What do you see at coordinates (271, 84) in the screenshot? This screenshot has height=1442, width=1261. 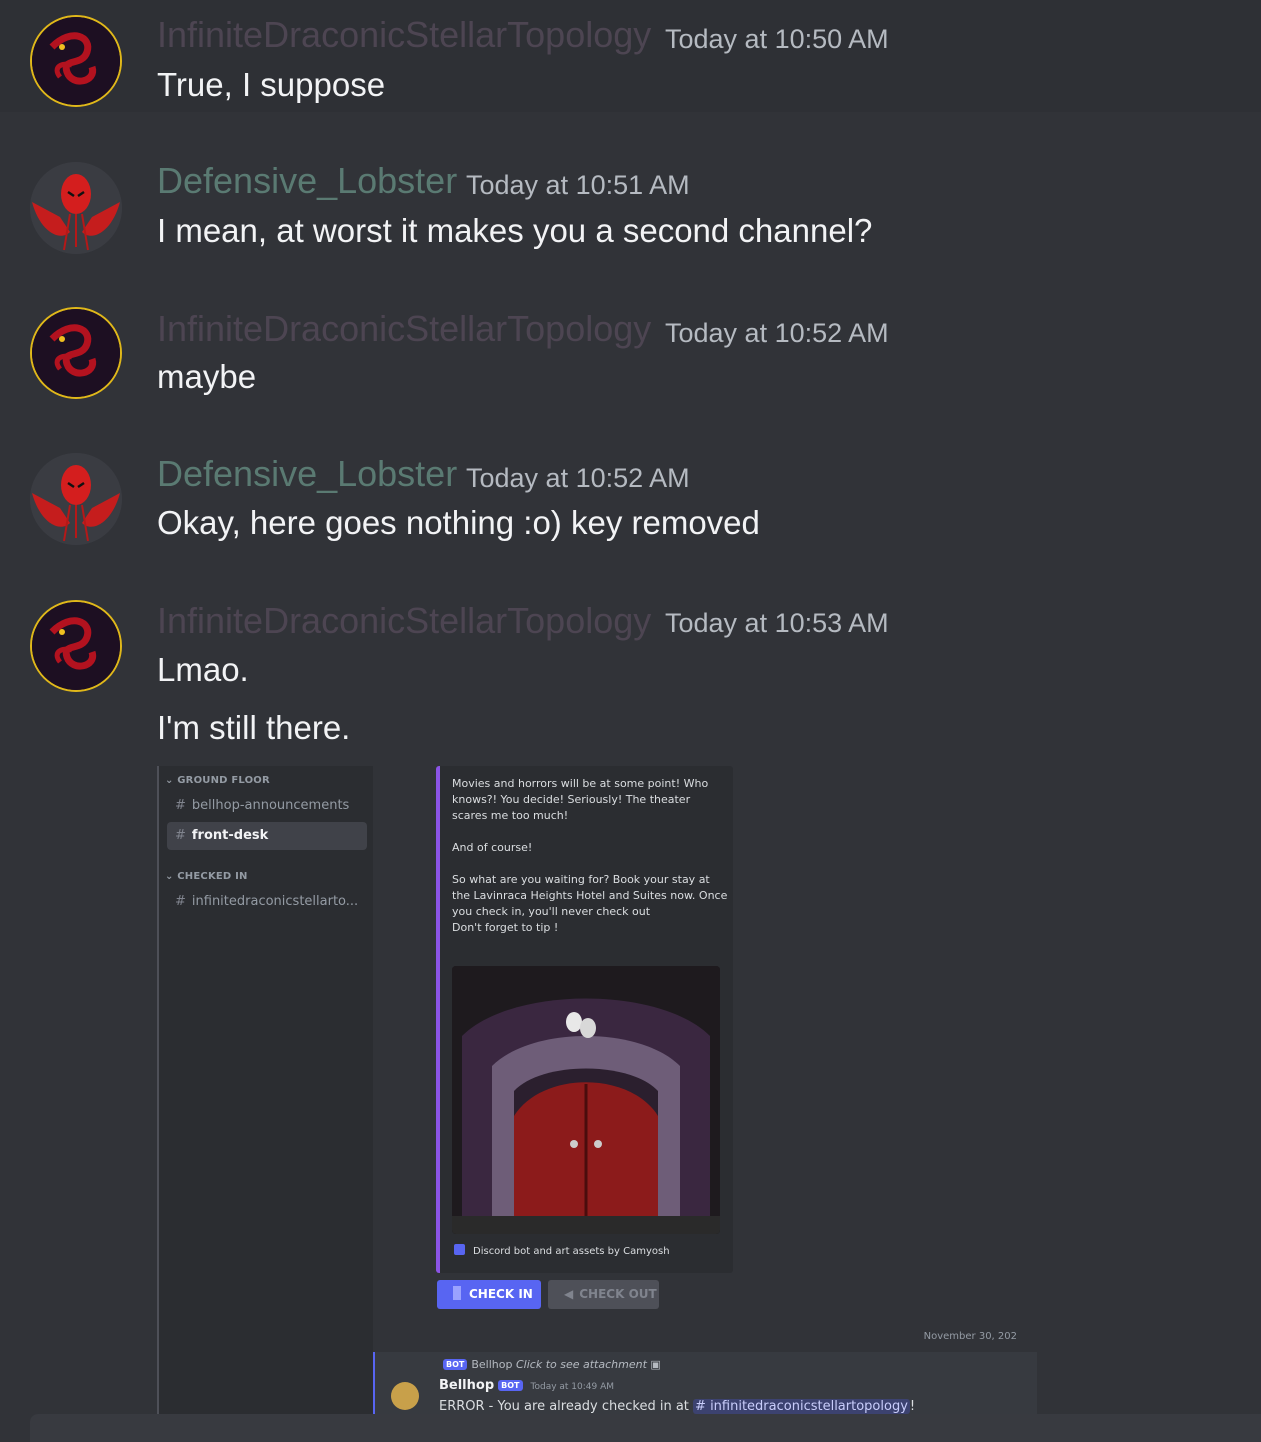 I see `message-content: True, I suppose` at bounding box center [271, 84].